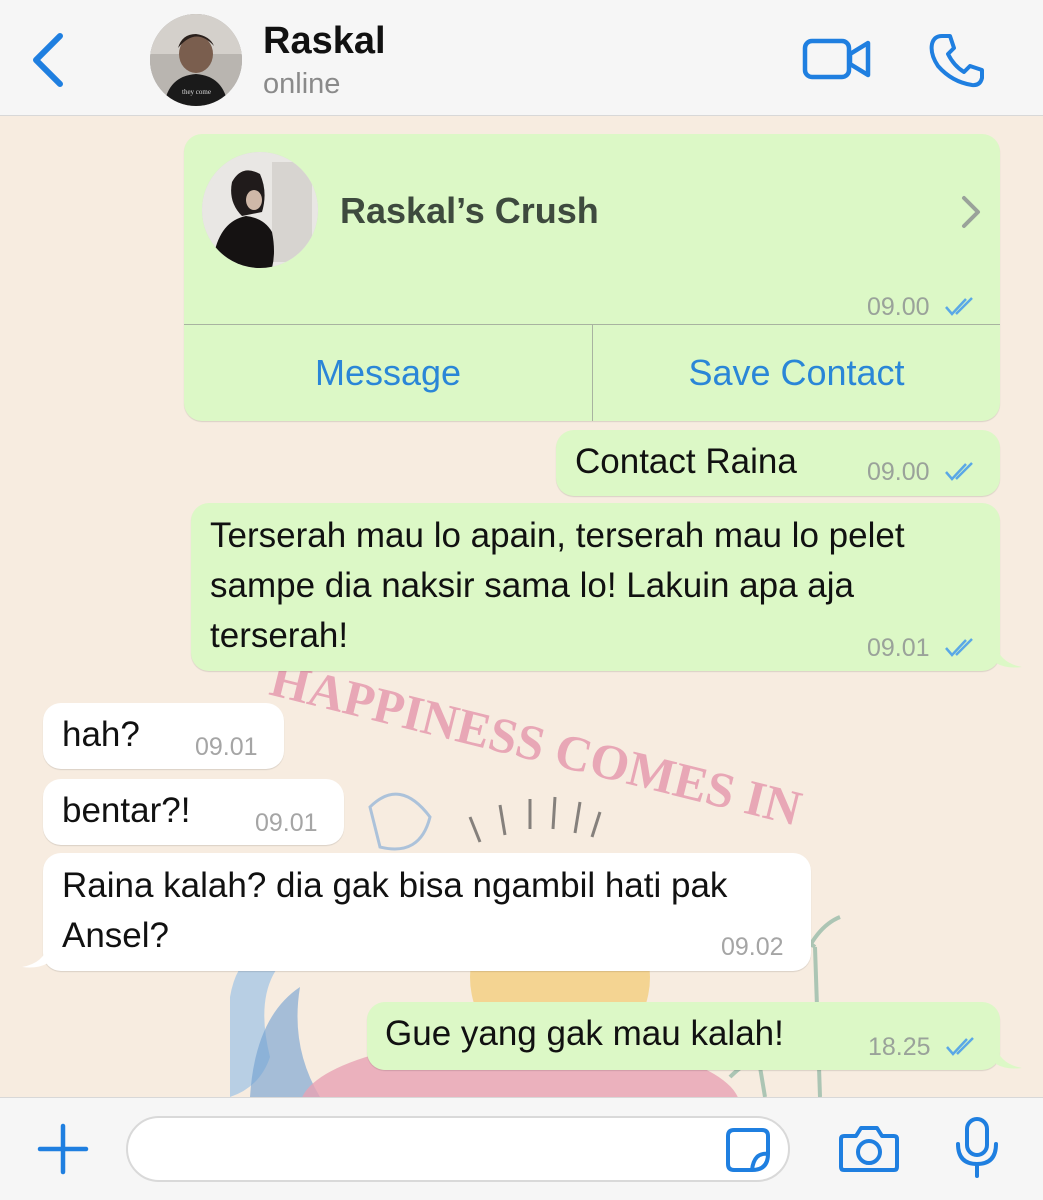 Image resolution: width=1043 pixels, height=1200 pixels. Describe the element at coordinates (977, 1148) in the screenshot. I see `microphone-icon` at that location.